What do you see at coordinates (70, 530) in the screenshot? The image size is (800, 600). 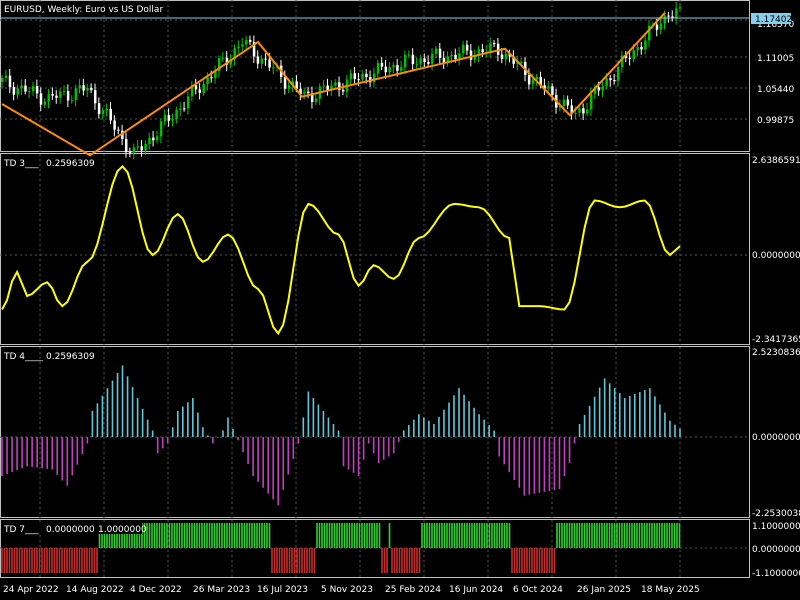 I see `td7-value-0: 0.0000000` at bounding box center [70, 530].